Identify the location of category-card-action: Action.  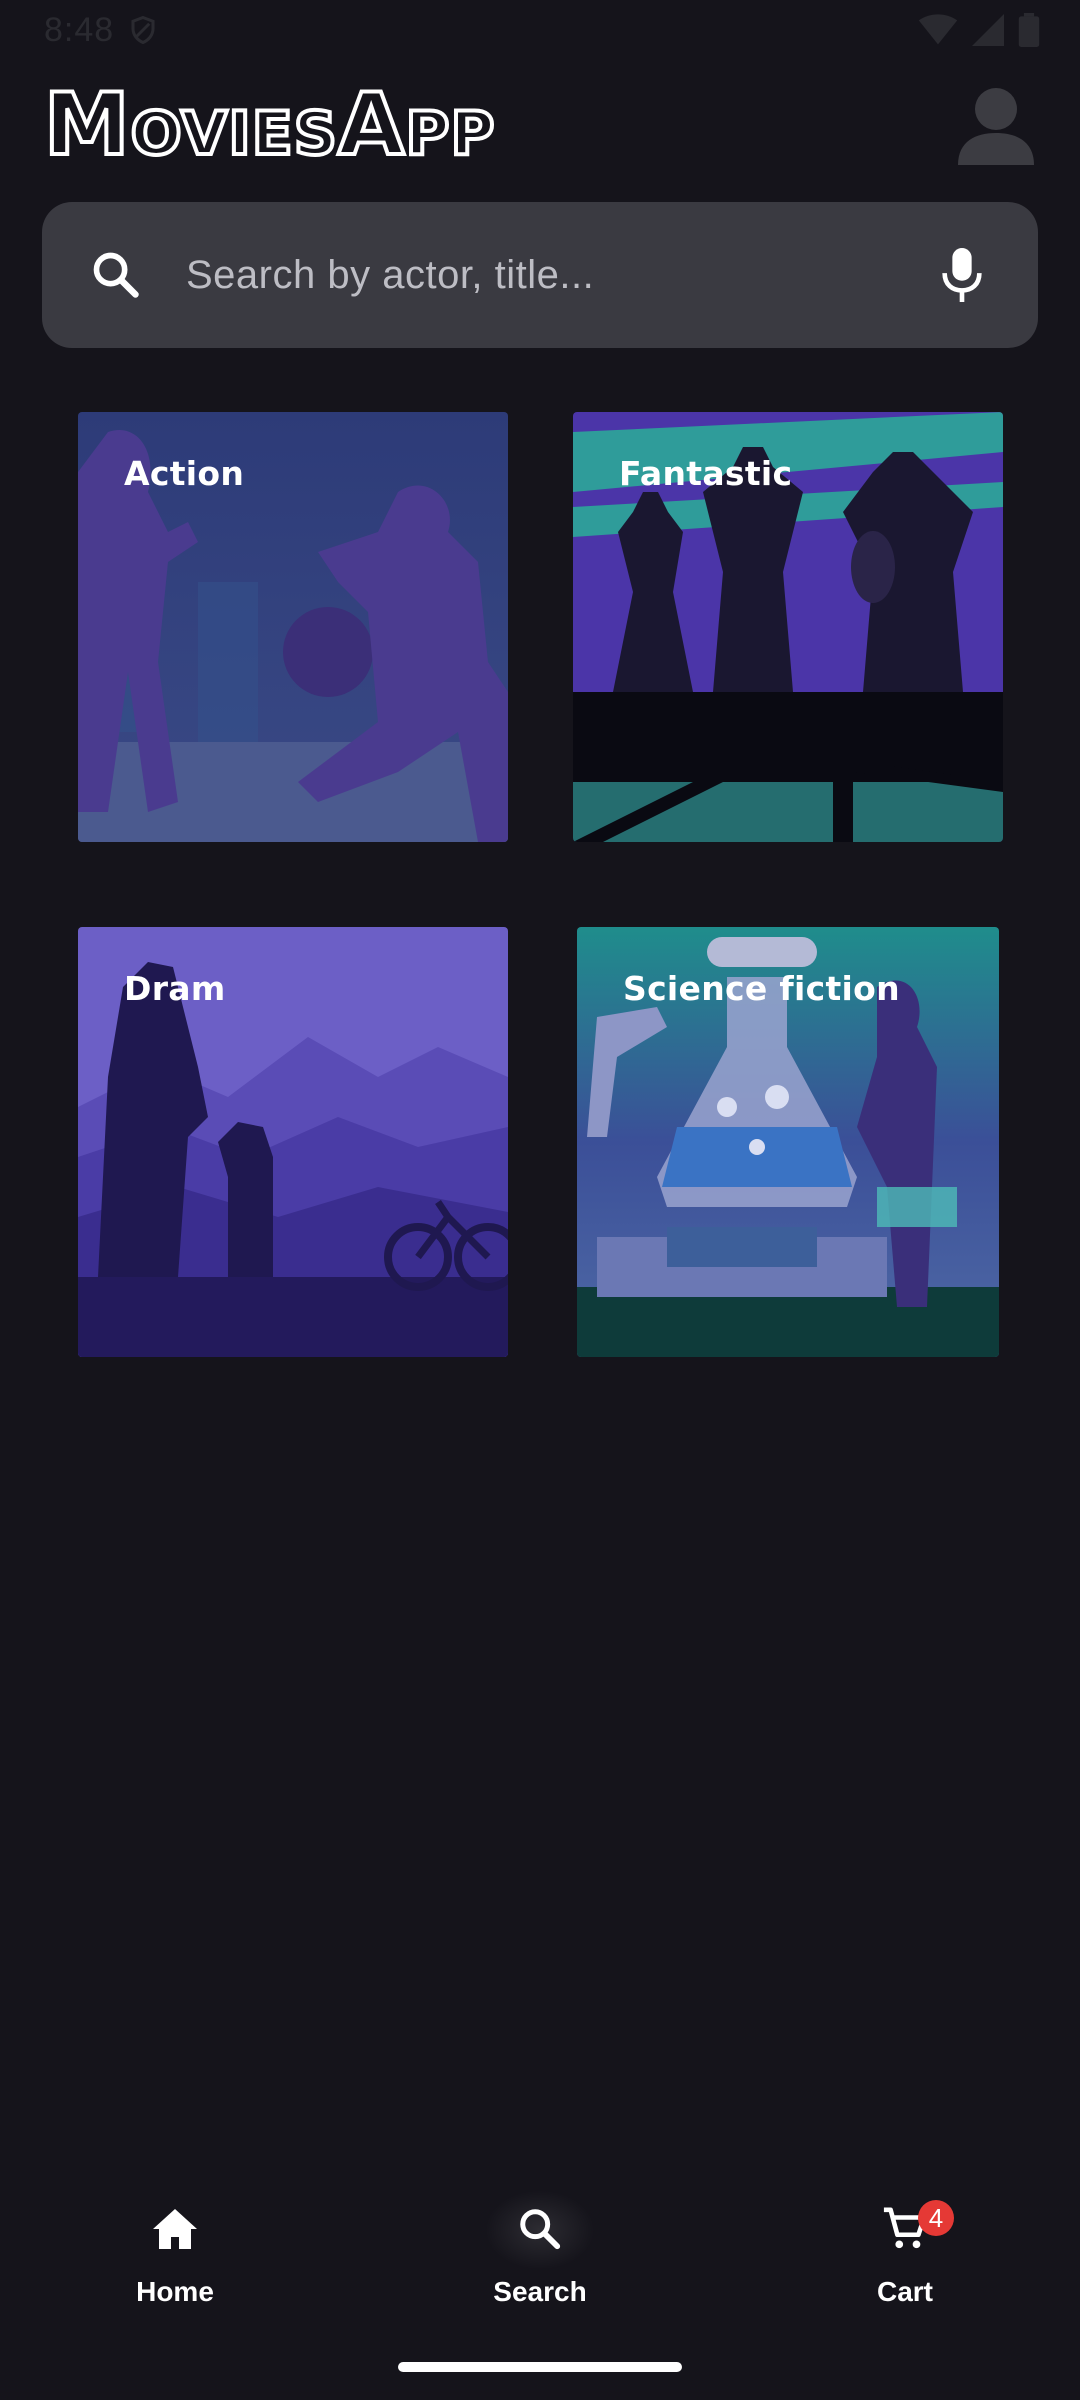
(293, 627).